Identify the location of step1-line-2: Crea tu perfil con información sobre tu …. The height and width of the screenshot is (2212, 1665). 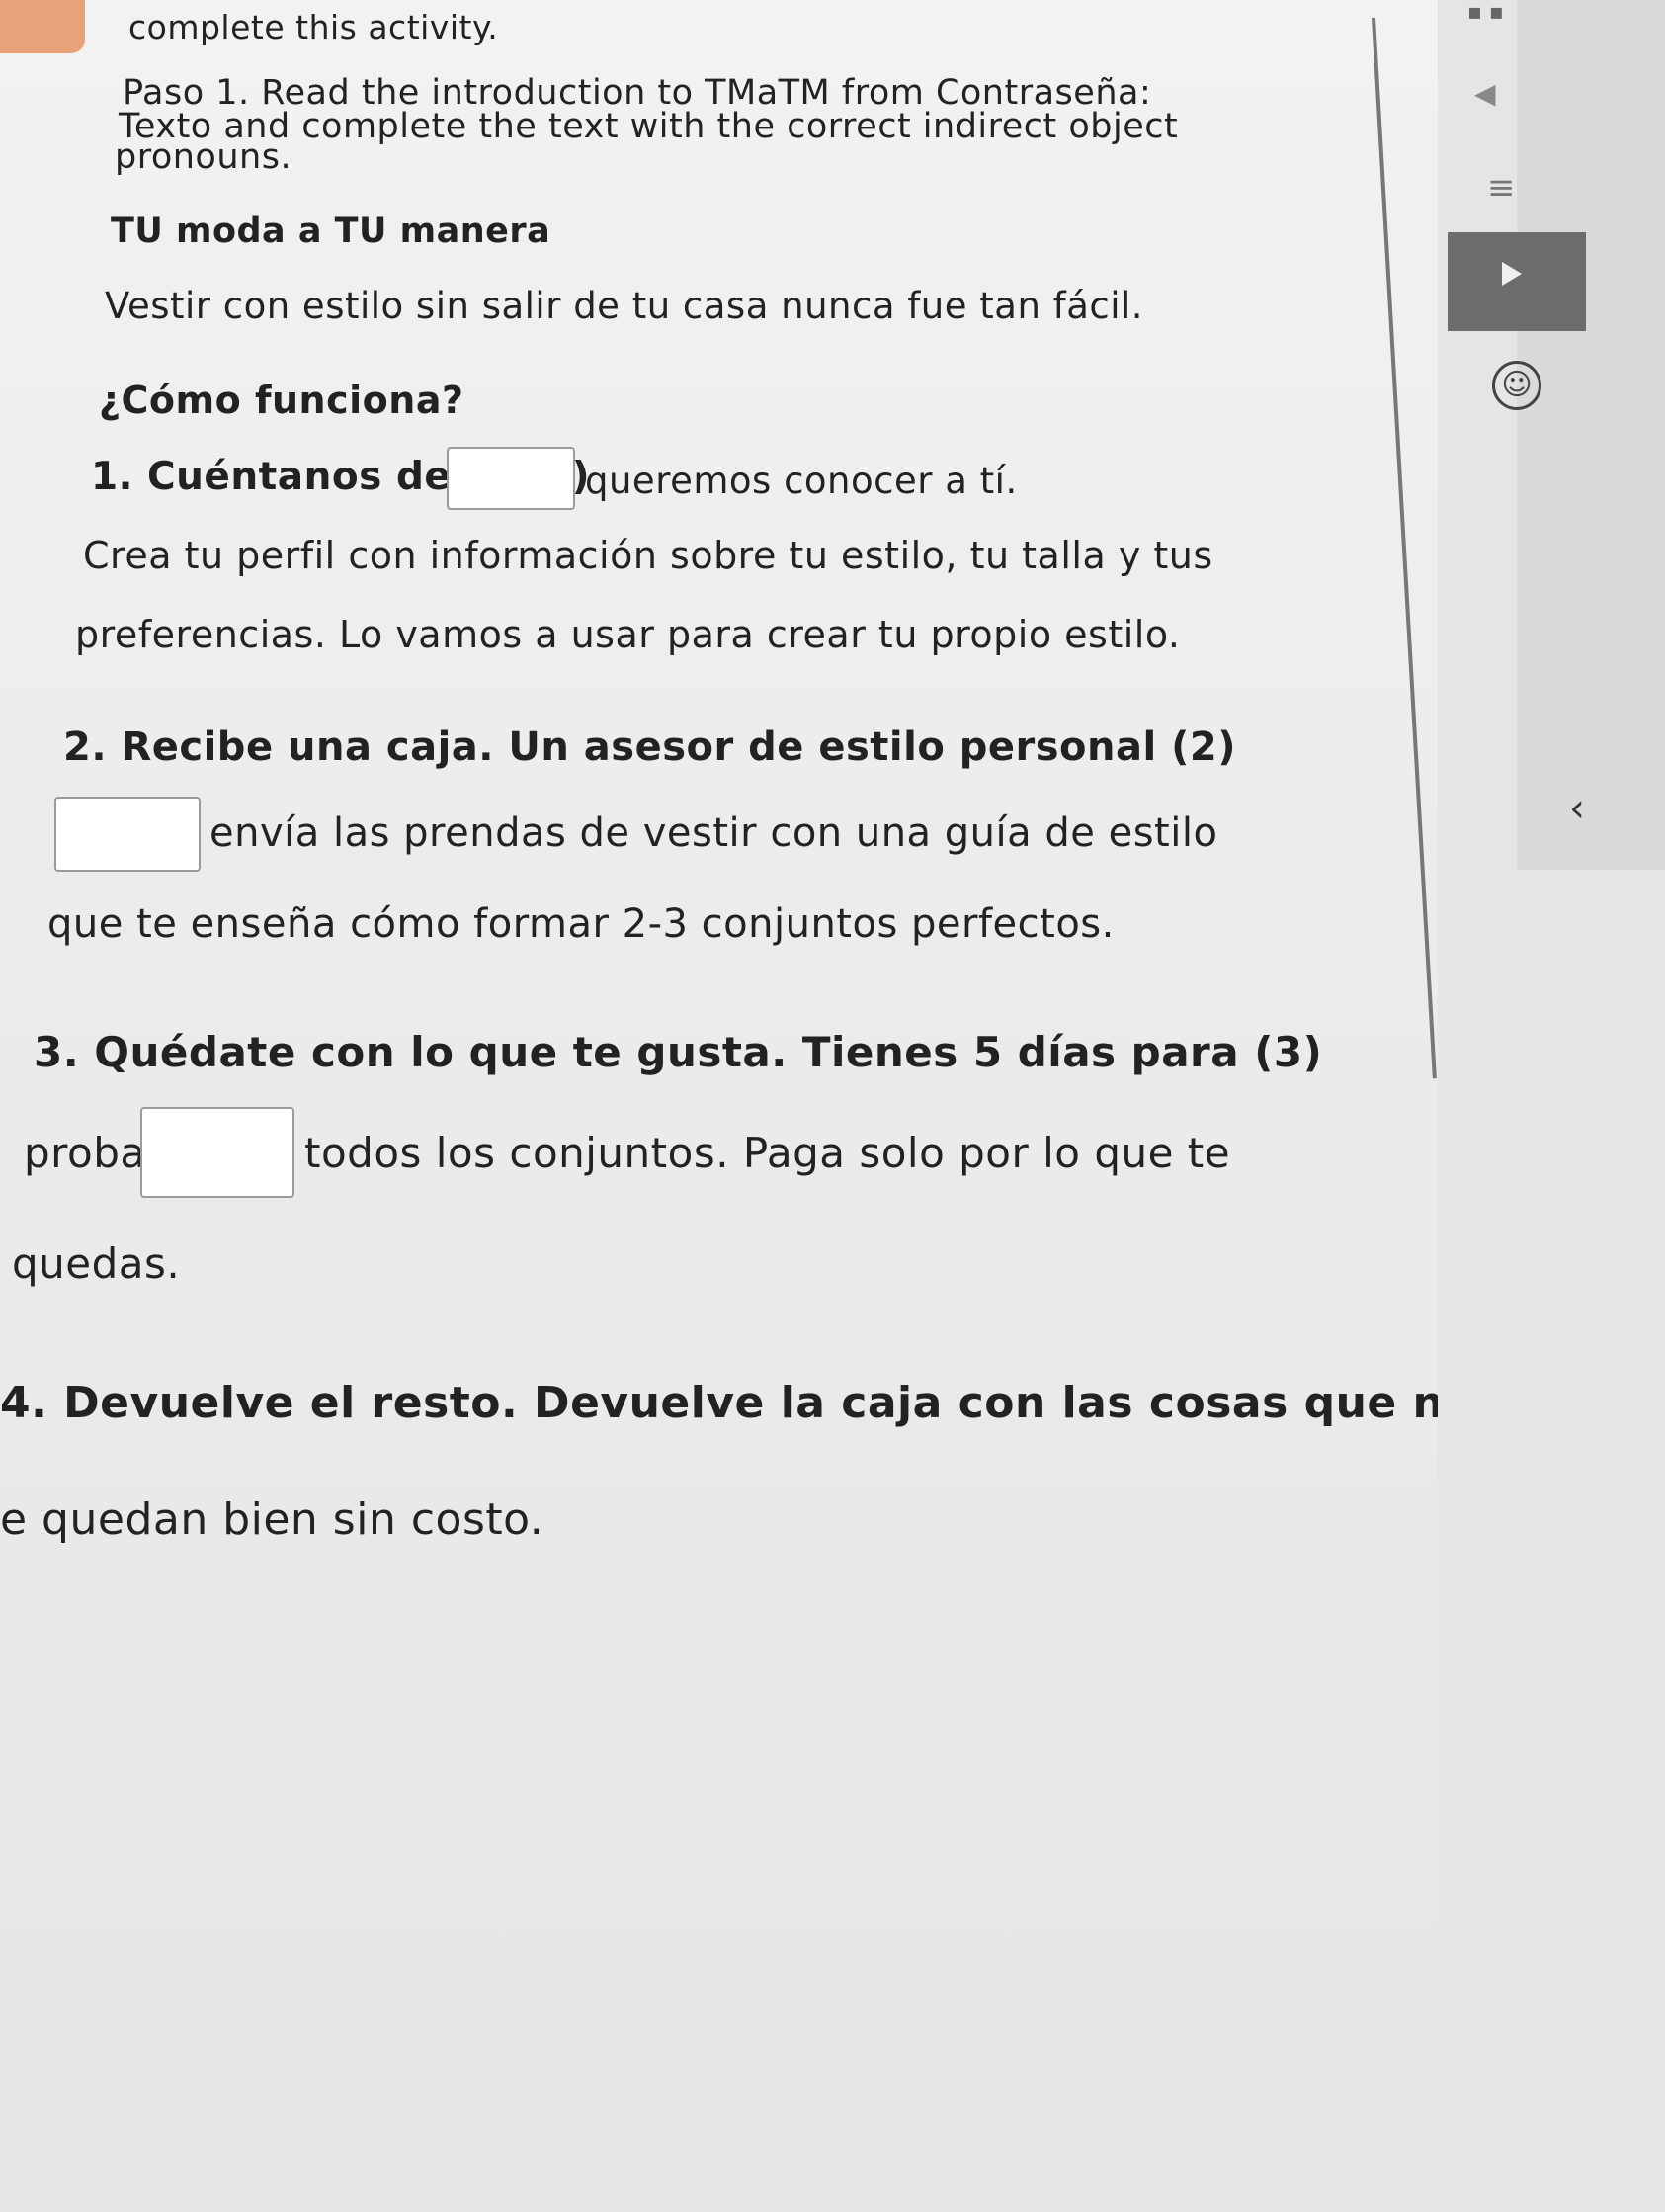
(648, 555).